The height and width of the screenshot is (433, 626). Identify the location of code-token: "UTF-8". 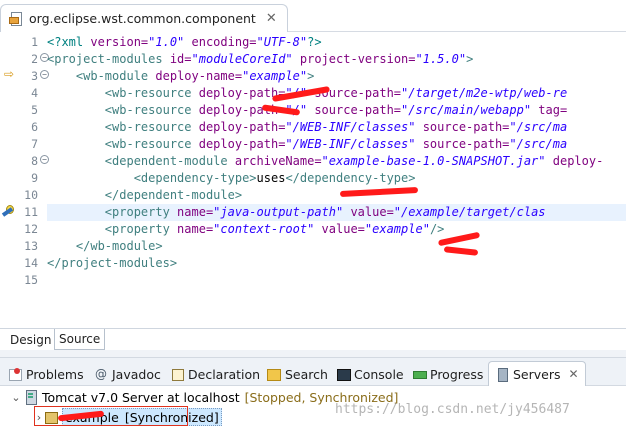
(282, 42).